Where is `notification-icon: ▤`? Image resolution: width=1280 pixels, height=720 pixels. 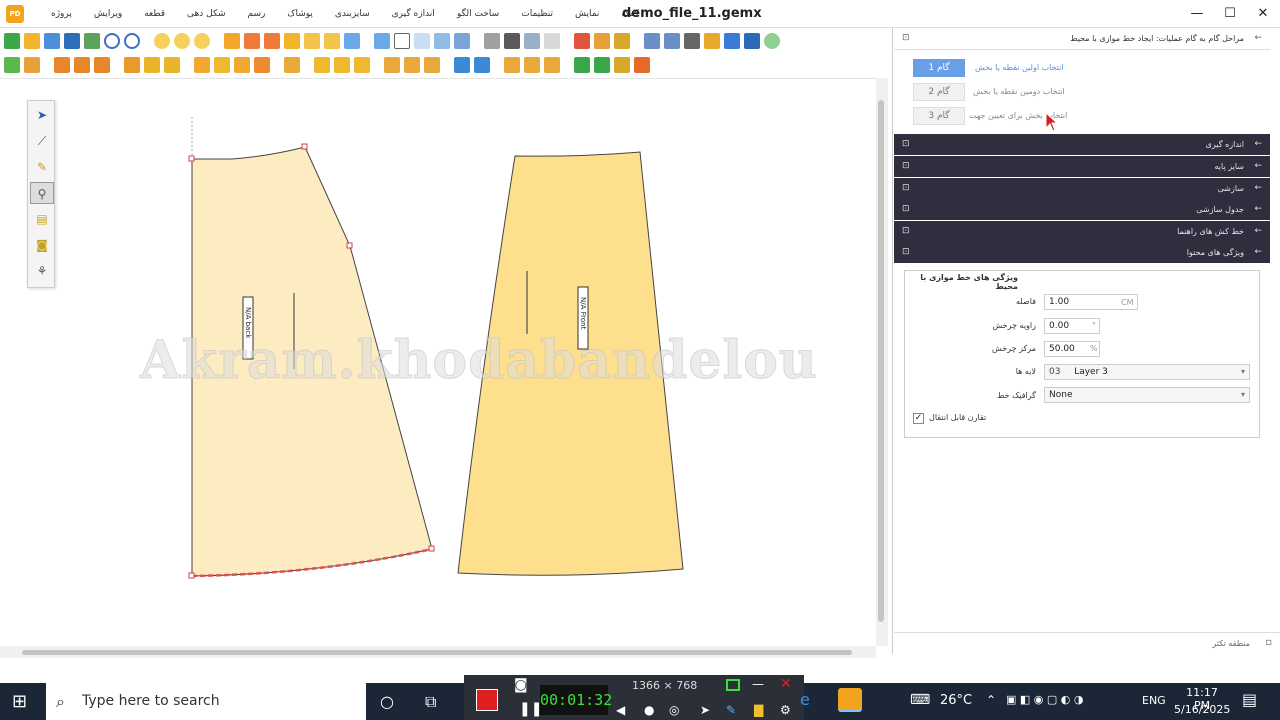
notification-icon: ▤ is located at coordinates (1249, 699).